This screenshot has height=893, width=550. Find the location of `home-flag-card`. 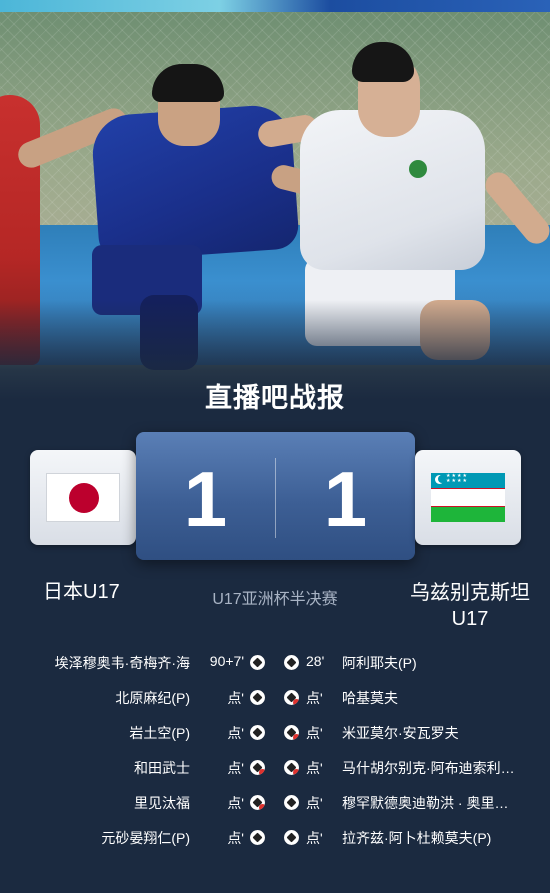

home-flag-card is located at coordinates (83, 497).